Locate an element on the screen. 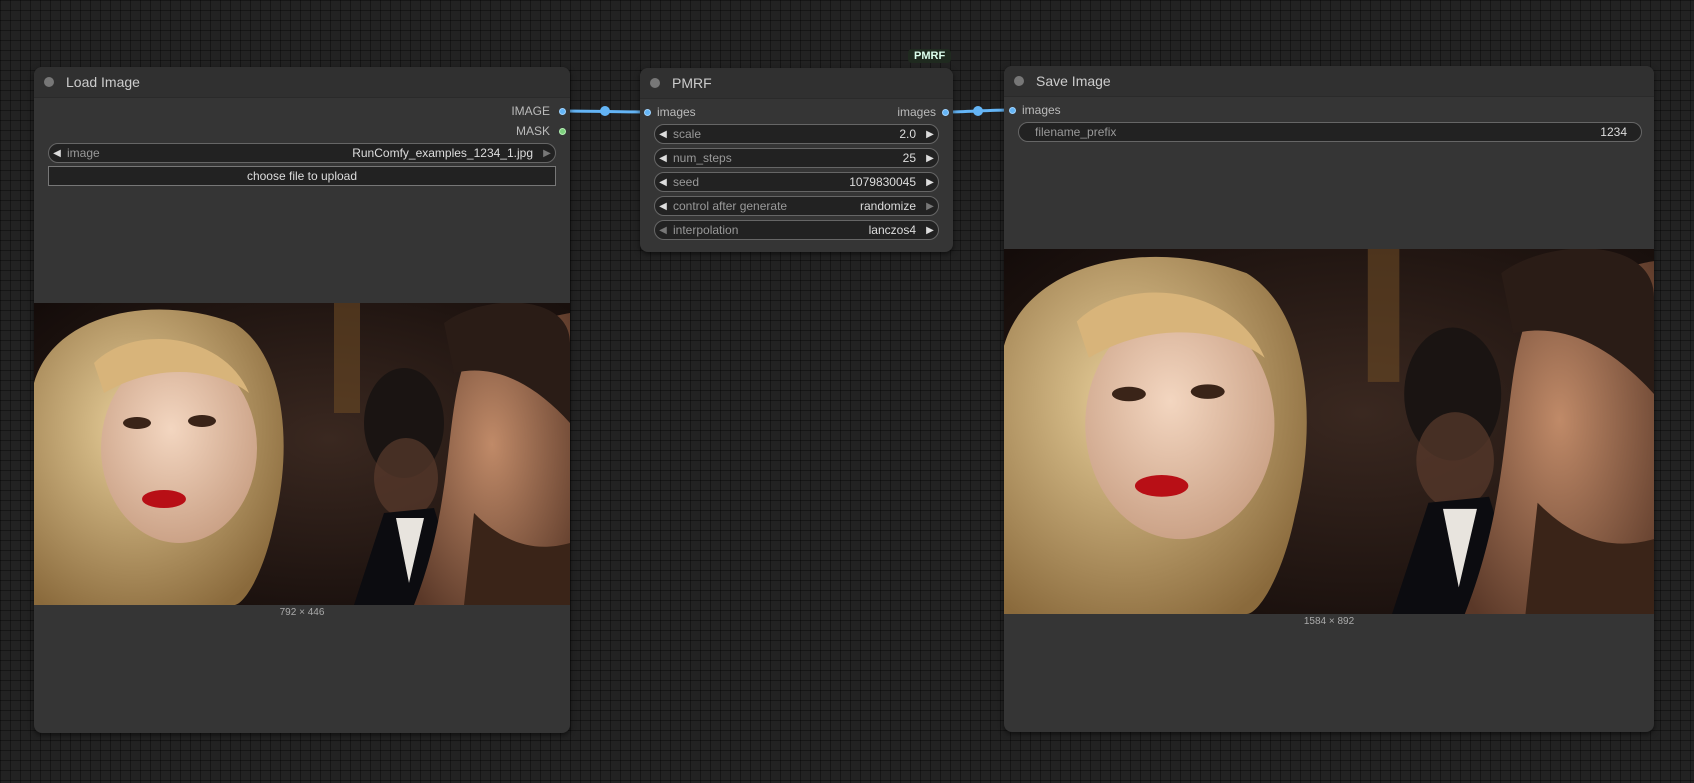 This screenshot has height=783, width=1694. seed-widget: ◀ seed 1079830045 ▶ is located at coordinates (796, 182).